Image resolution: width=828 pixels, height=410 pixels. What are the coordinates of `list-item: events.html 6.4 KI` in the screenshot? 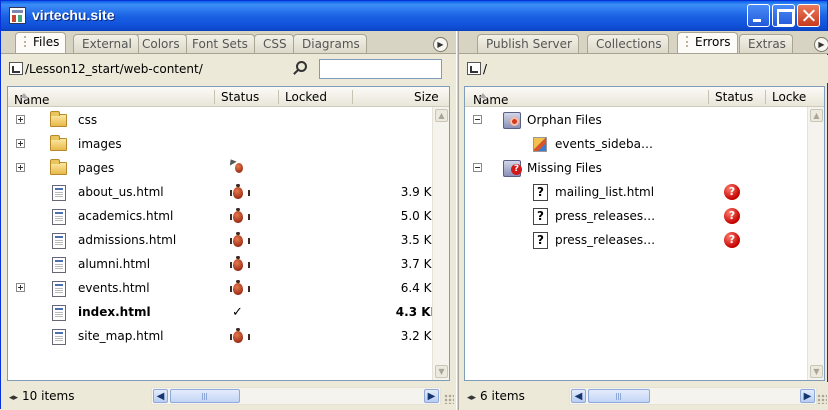 It's located at (228, 289).